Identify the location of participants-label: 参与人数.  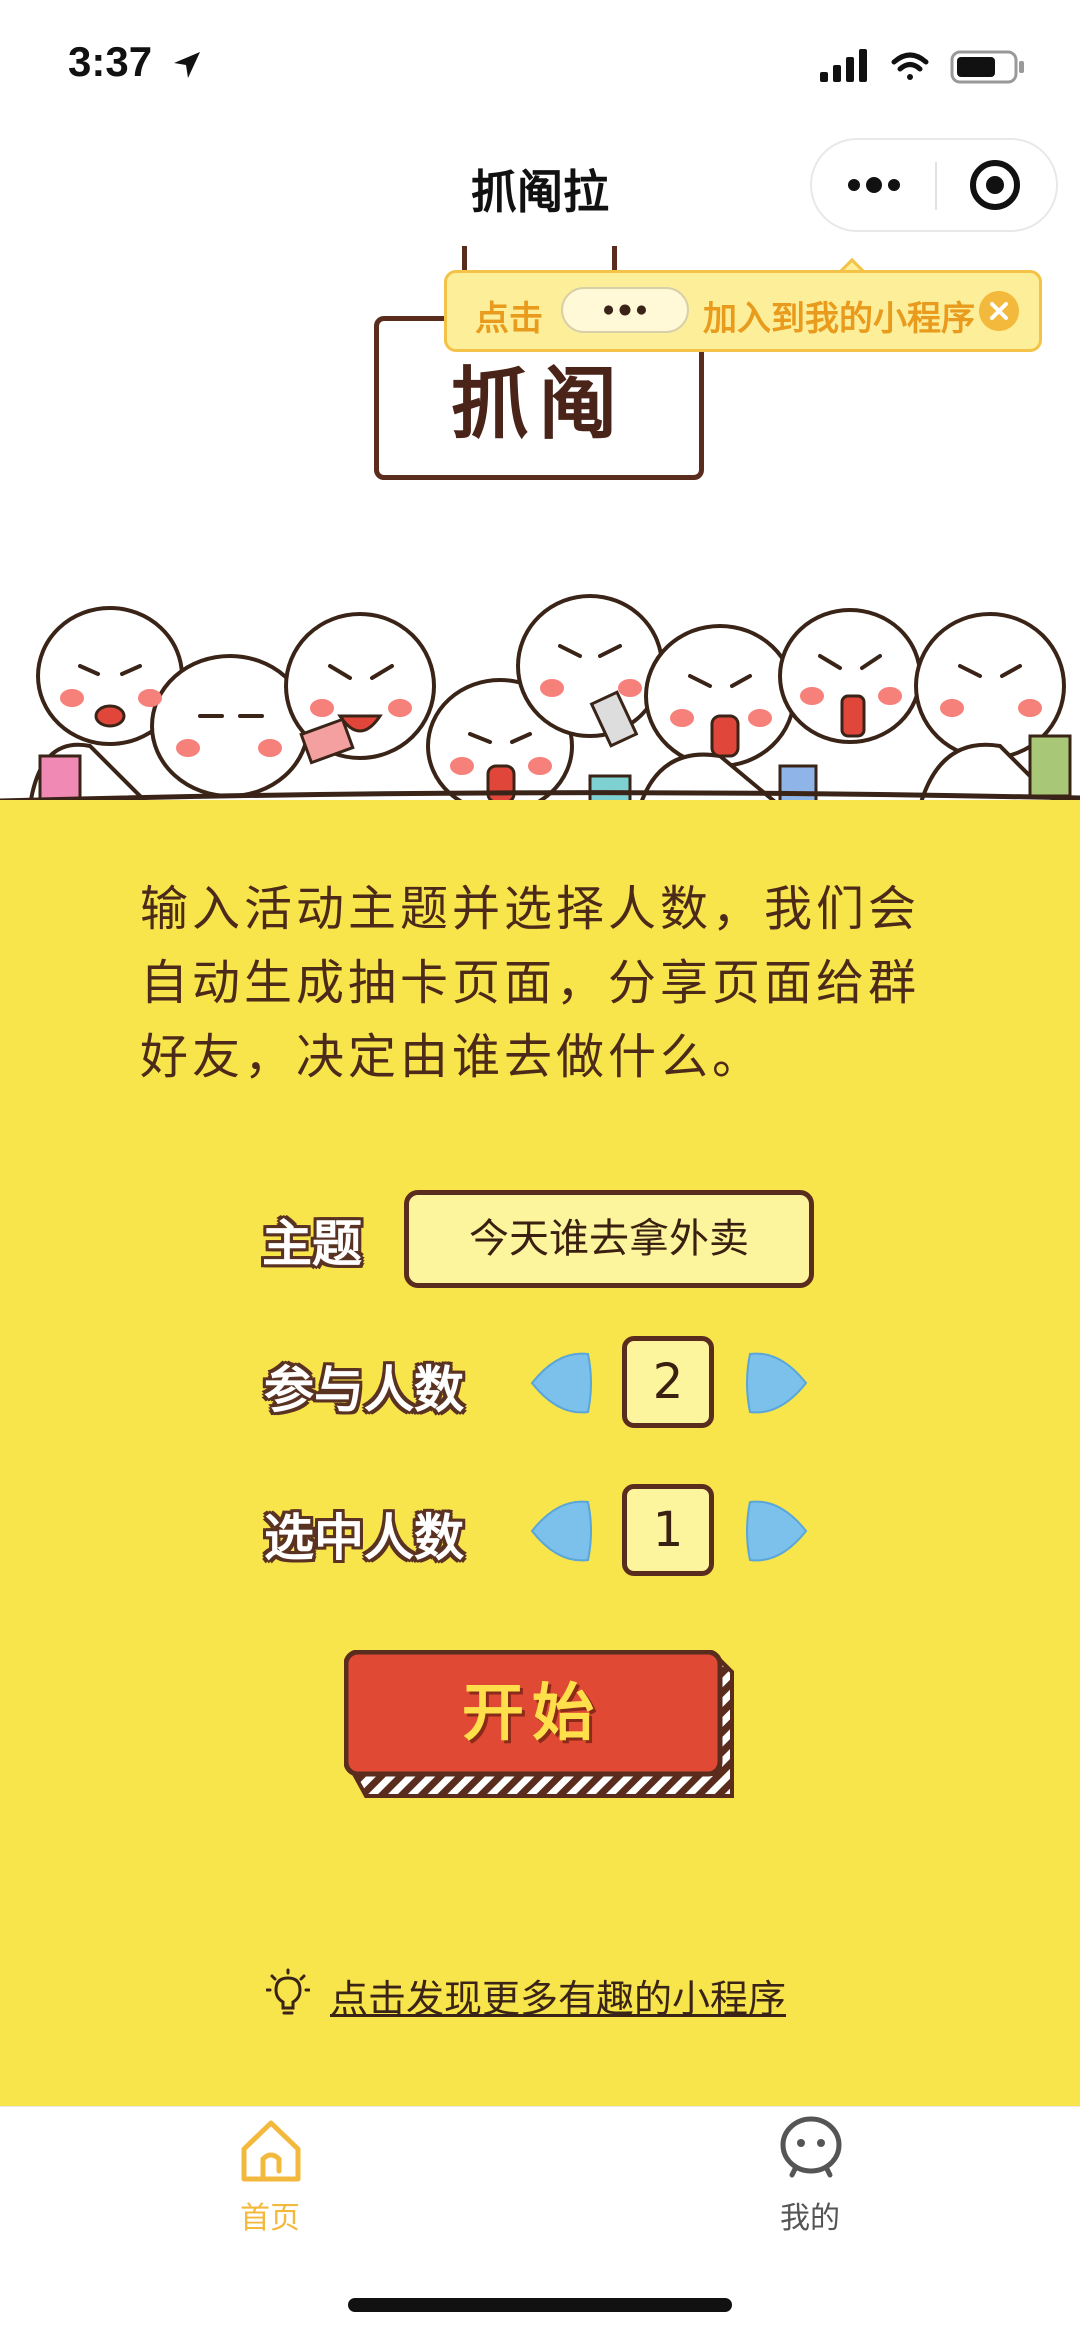
(364, 1390).